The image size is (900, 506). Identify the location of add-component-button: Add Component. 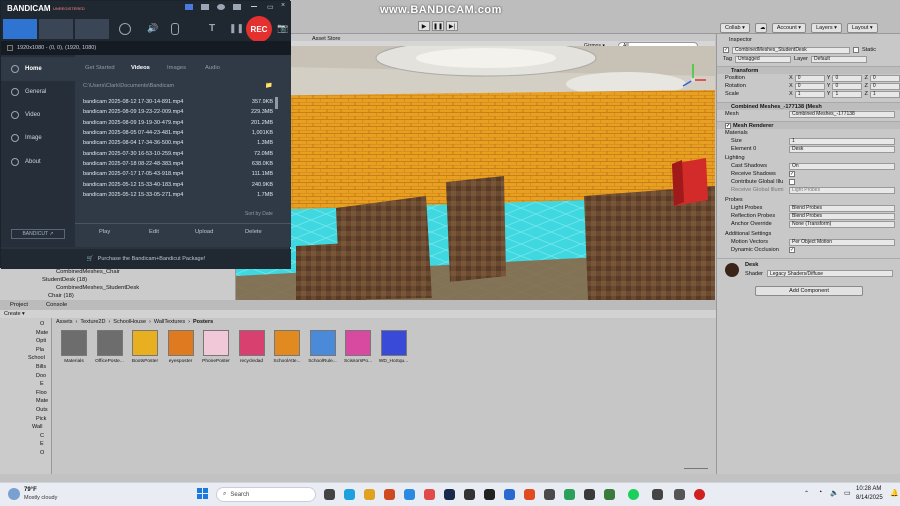
(809, 291).